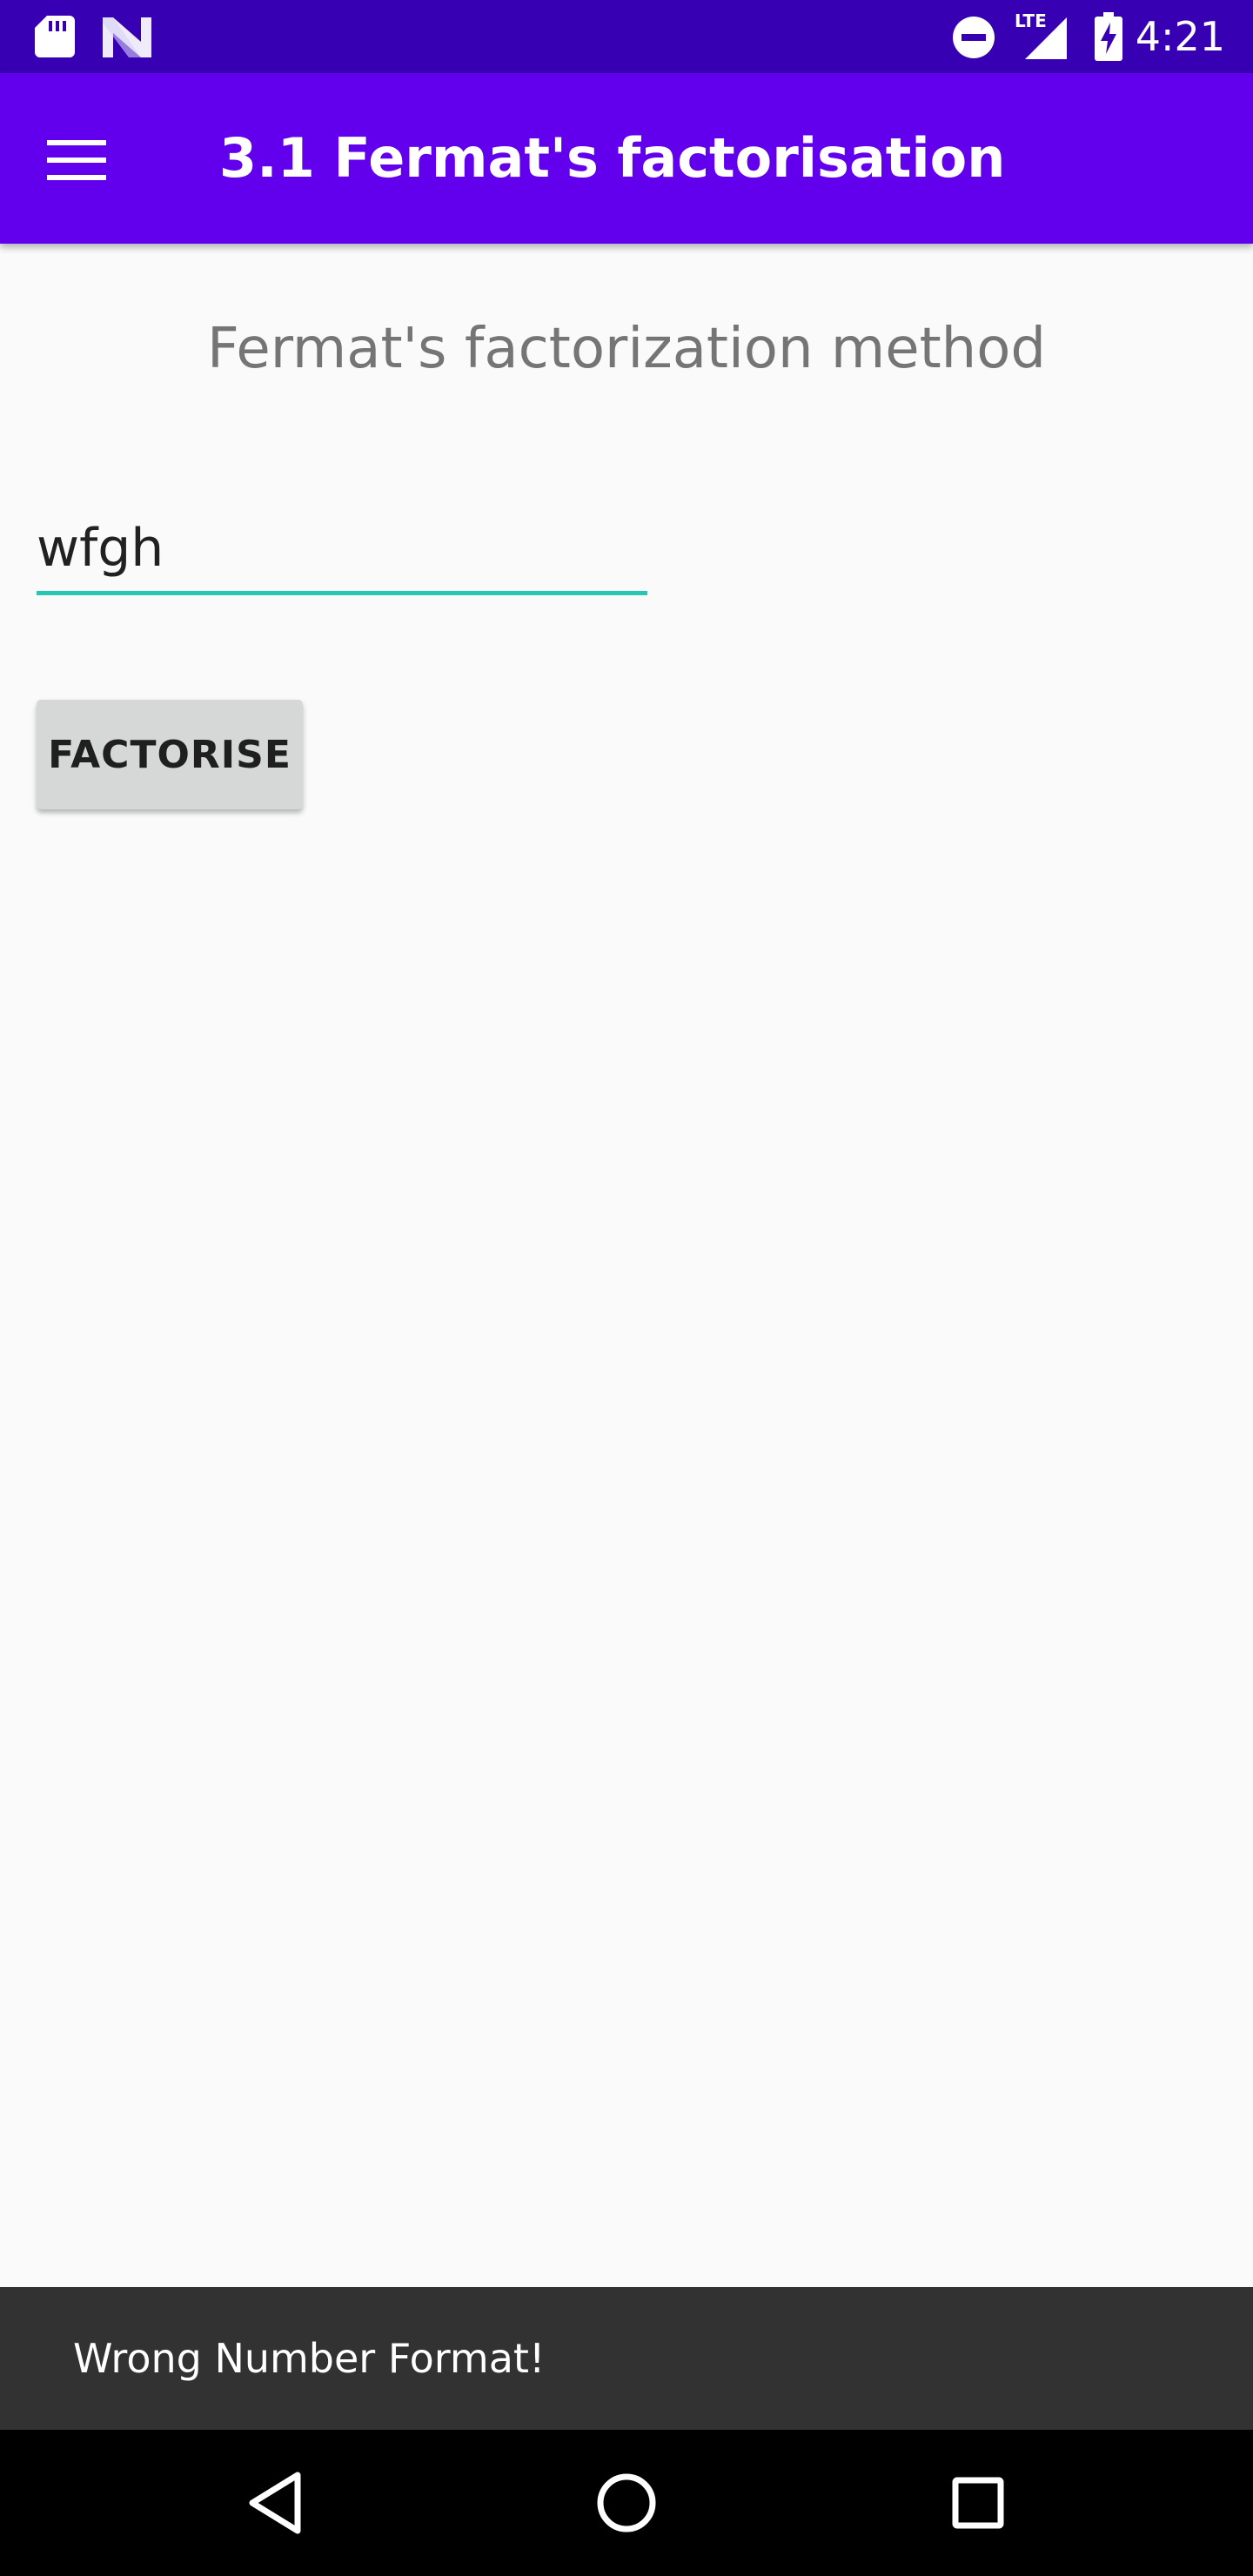 This screenshot has width=1253, height=2576. Describe the element at coordinates (55, 37) in the screenshot. I see `sd-card-icon` at that location.